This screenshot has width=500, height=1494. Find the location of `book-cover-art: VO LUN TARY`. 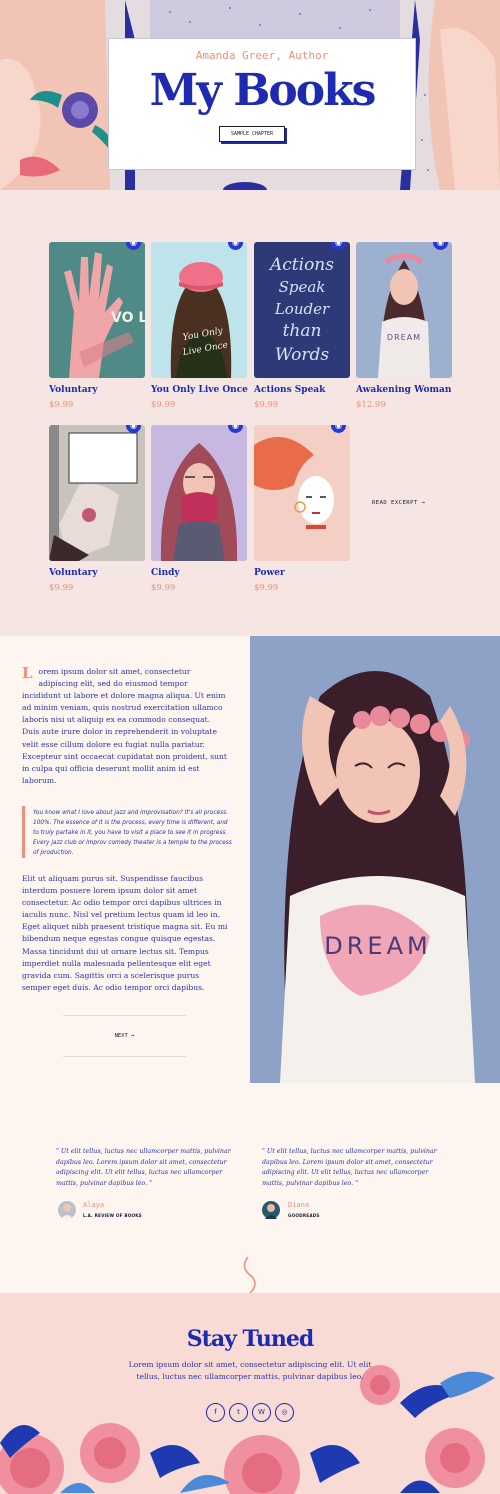

book-cover-art: VO LUN TARY is located at coordinates (104, 315).